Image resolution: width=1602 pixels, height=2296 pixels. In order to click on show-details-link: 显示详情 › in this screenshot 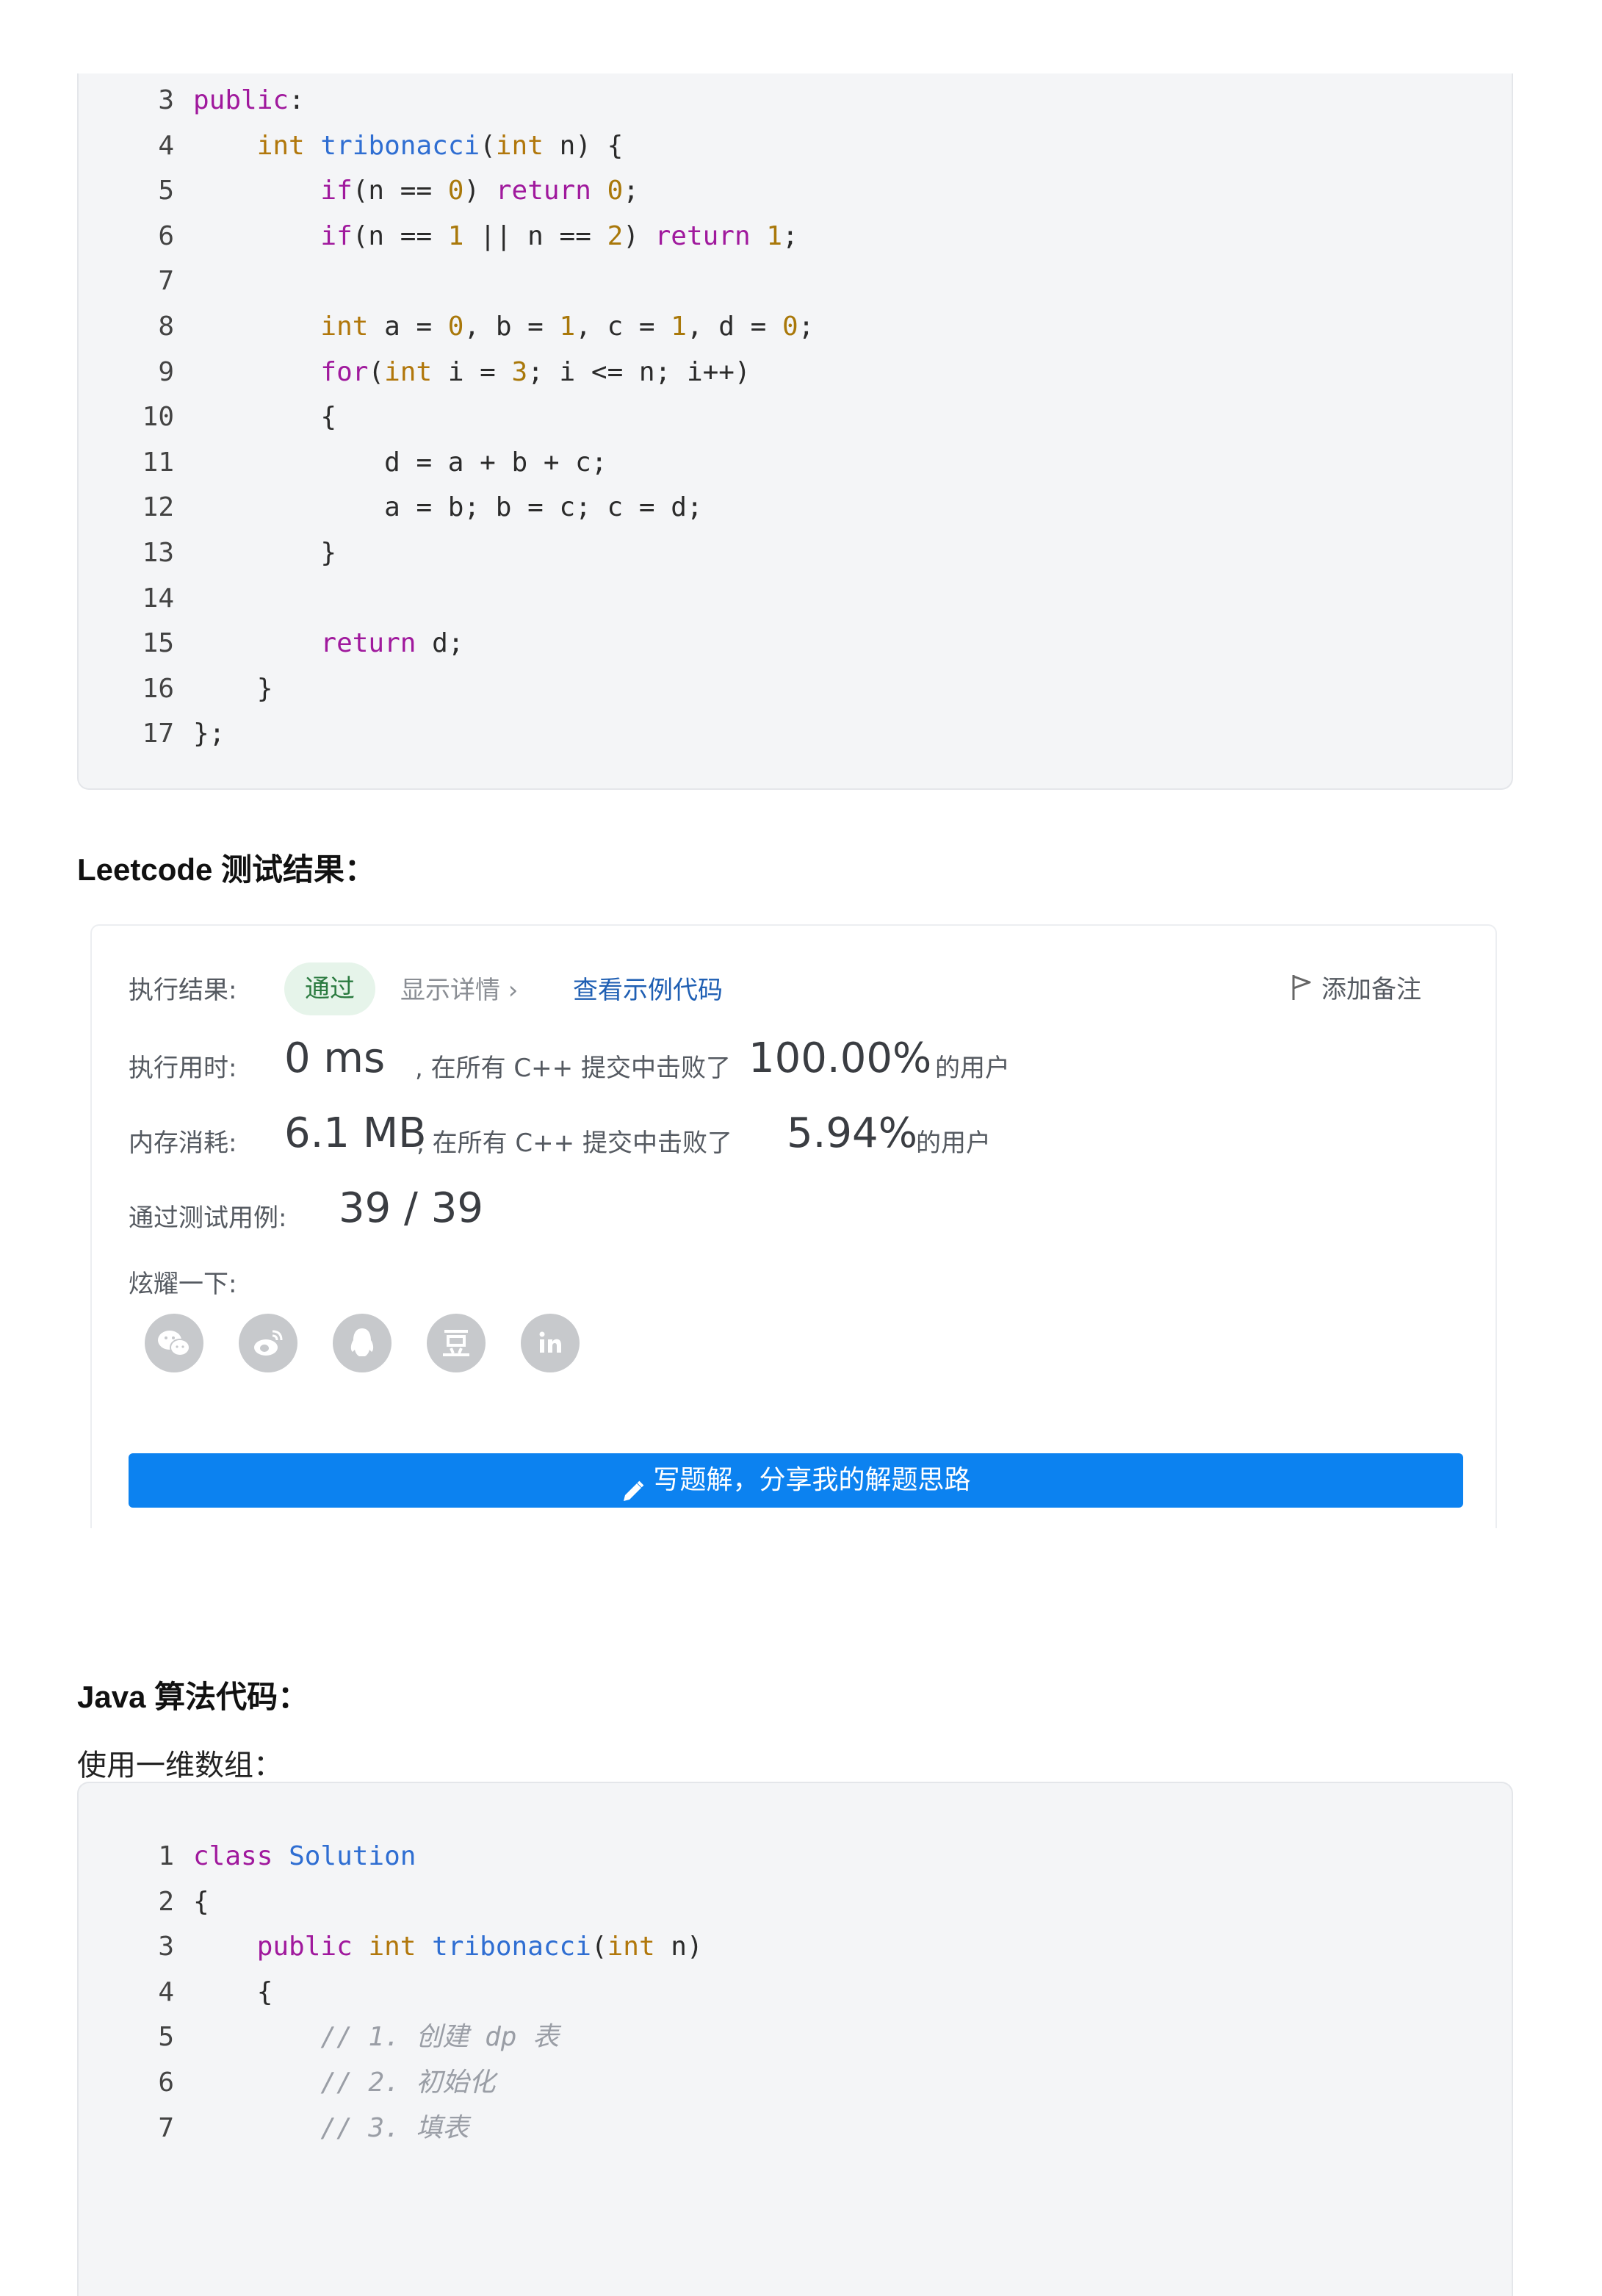, I will do `click(459, 988)`.